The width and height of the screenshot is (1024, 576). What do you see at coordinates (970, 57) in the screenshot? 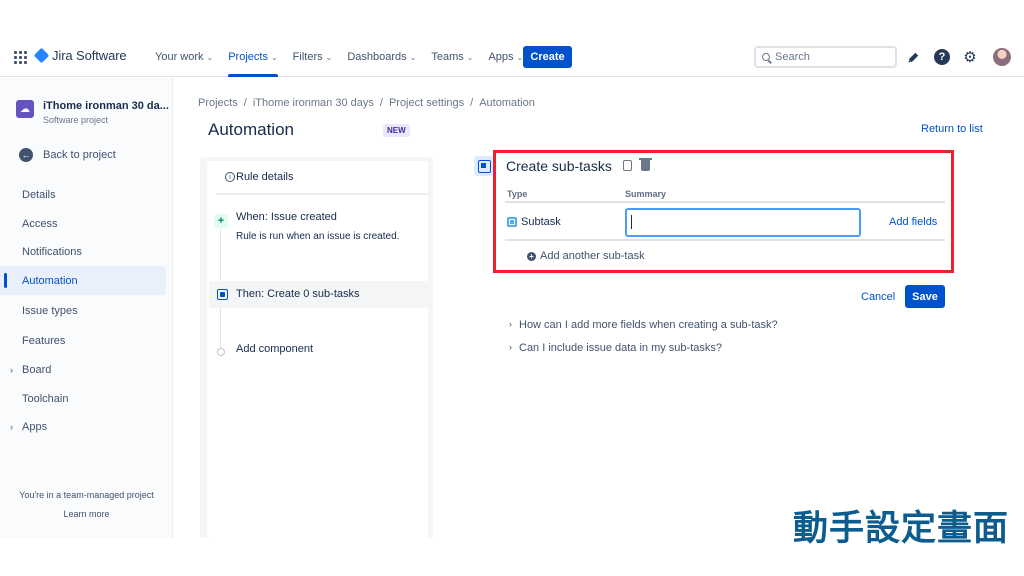
I see `settings-icon: ⚙` at bounding box center [970, 57].